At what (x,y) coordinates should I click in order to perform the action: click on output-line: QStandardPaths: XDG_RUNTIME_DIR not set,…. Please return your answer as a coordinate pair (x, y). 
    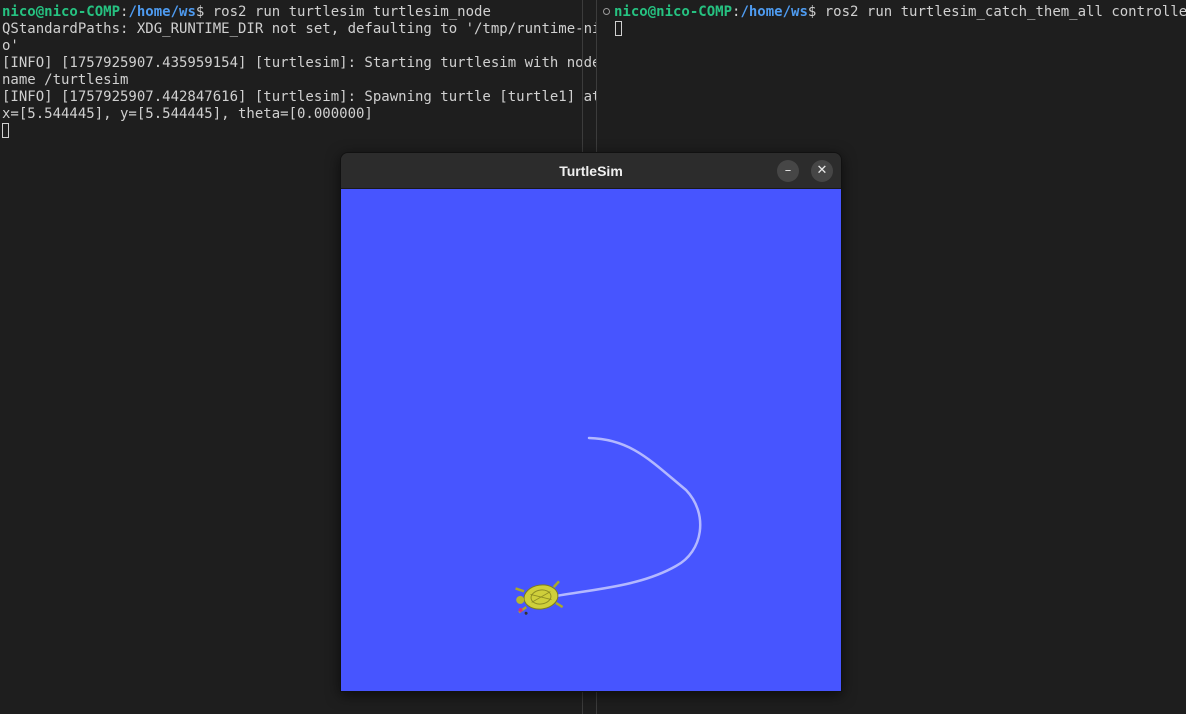
    Looking at the image, I should click on (305, 29).